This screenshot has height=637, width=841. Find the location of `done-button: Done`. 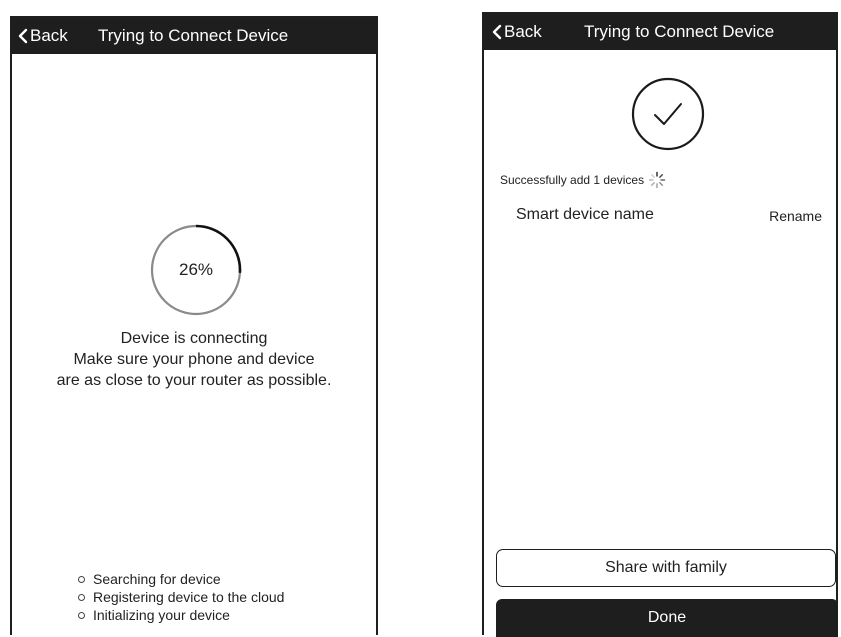

done-button: Done is located at coordinates (667, 618).